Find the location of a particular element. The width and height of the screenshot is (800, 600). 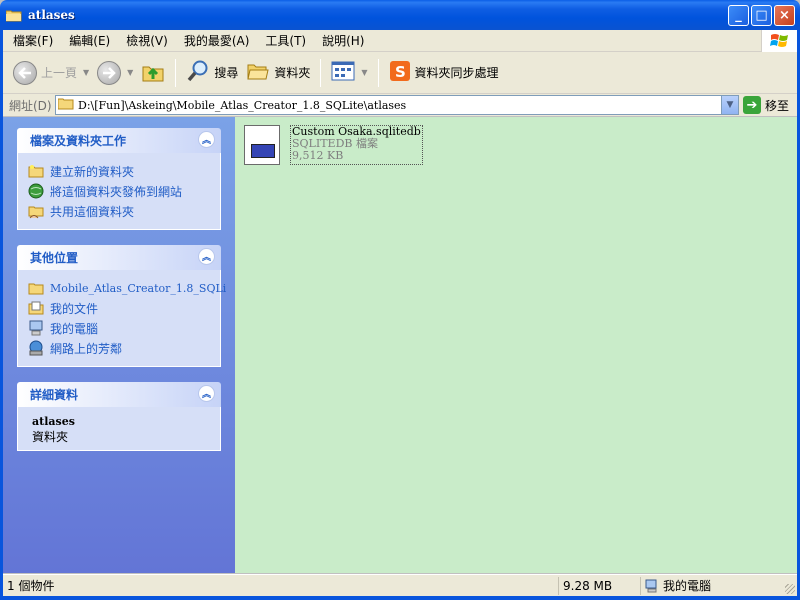

task-label: 建立新的資料夾 is located at coordinates (92, 171).